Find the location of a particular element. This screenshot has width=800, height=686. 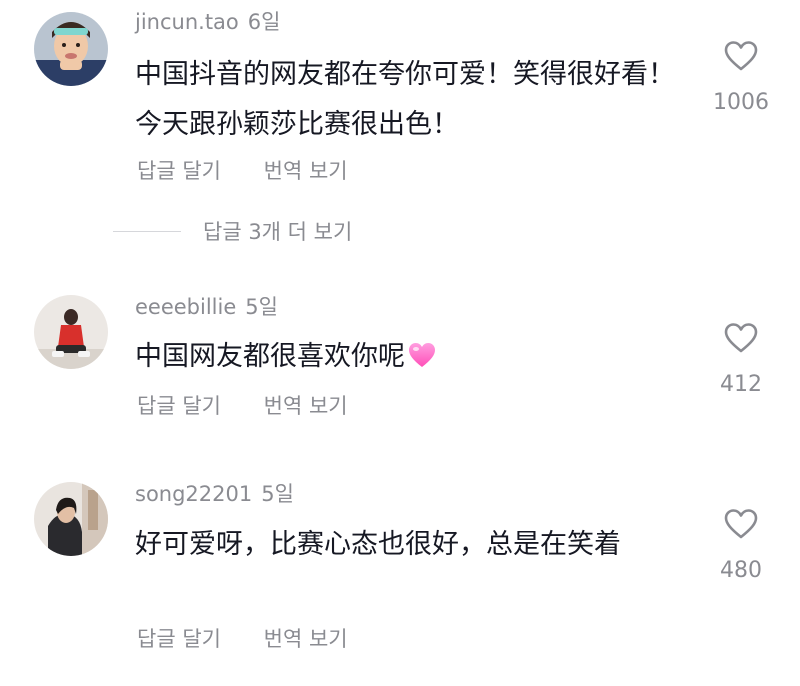

like-button: 1006 is located at coordinates (741, 77).